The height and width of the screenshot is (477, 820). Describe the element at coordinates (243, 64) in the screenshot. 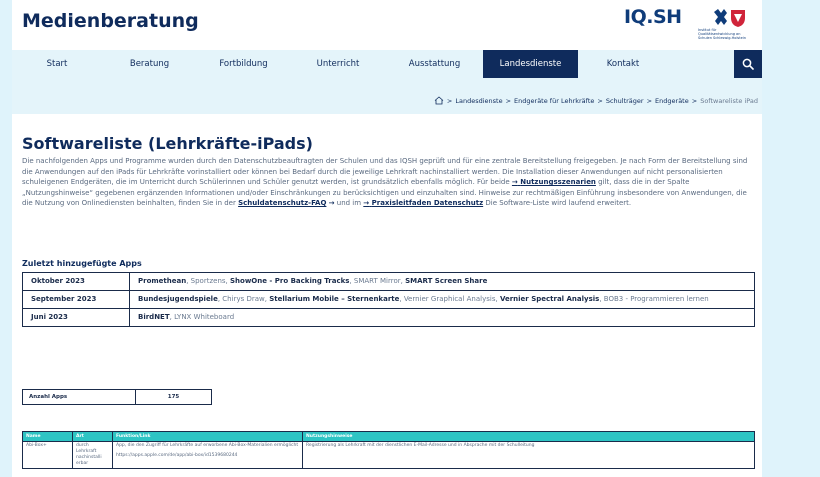

I see `nav-item-fortbildung: Fortbildung` at that location.